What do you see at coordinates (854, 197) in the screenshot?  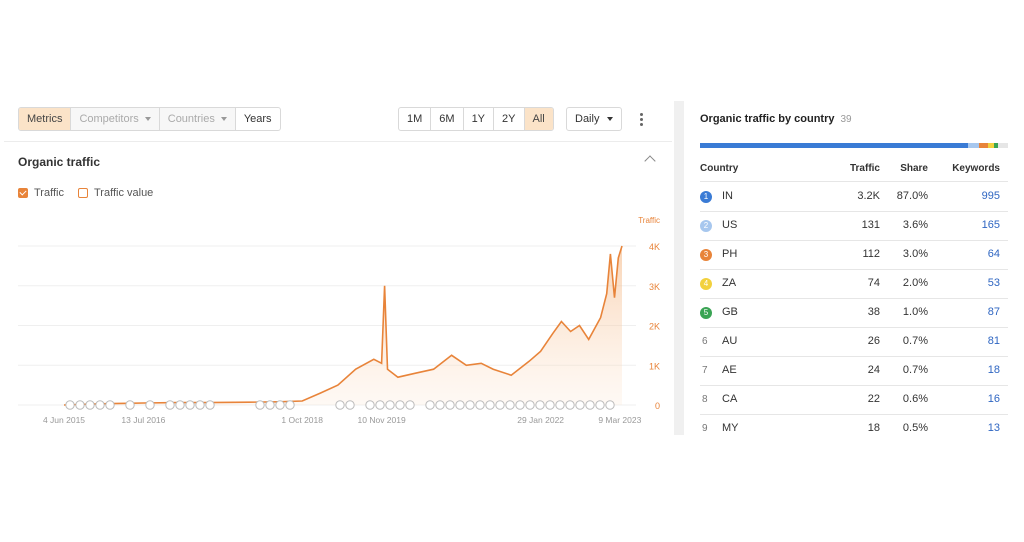 I see `table-row: 1 IN 3.2K 87.0% 995` at bounding box center [854, 197].